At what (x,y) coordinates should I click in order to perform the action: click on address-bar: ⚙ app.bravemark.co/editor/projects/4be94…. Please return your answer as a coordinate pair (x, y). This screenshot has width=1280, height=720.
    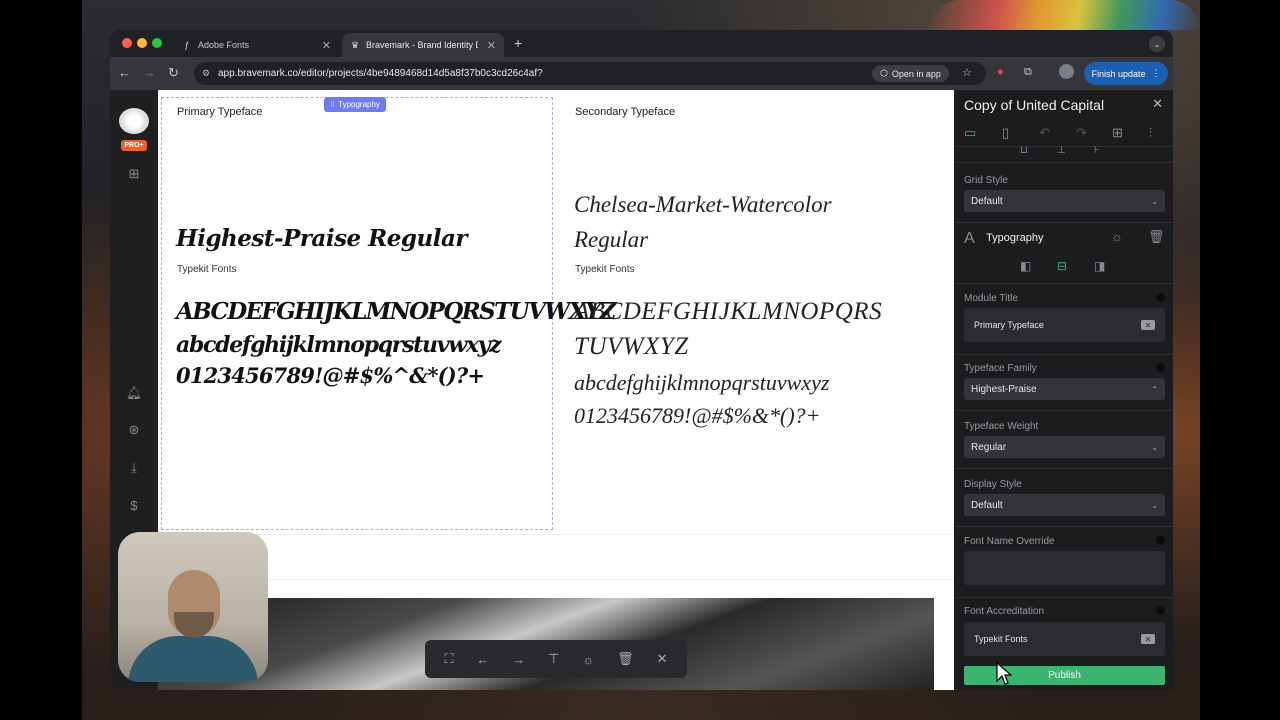
    Looking at the image, I should click on (590, 73).